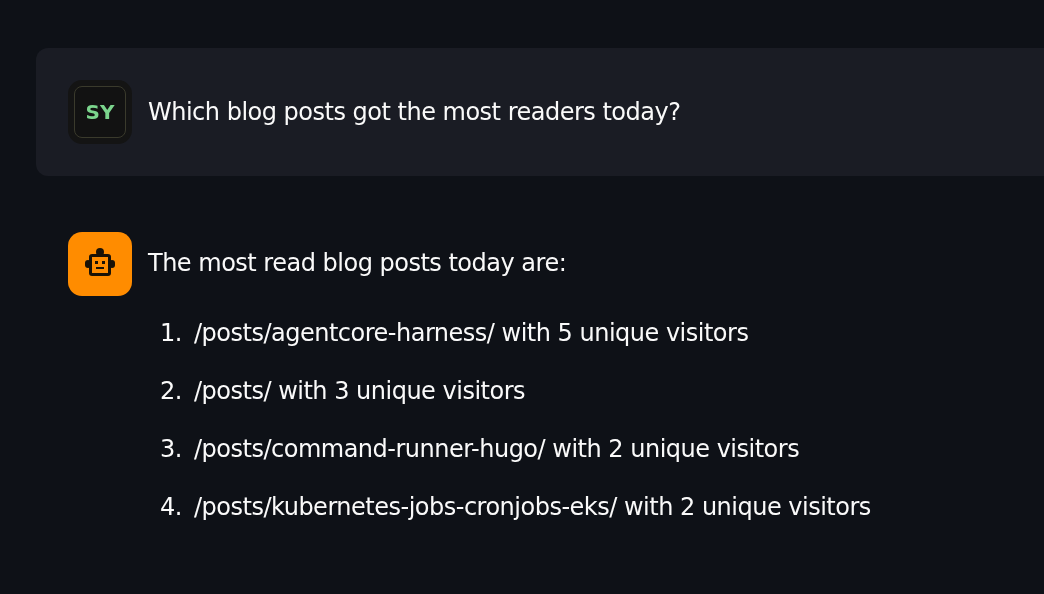  Describe the element at coordinates (170, 449) in the screenshot. I see `list-number: 3.` at that location.